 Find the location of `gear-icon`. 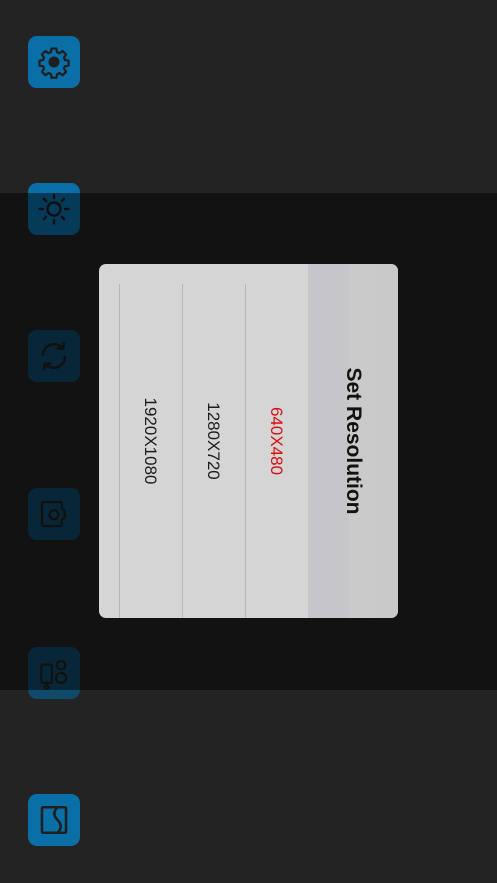

gear-icon is located at coordinates (54, 62).